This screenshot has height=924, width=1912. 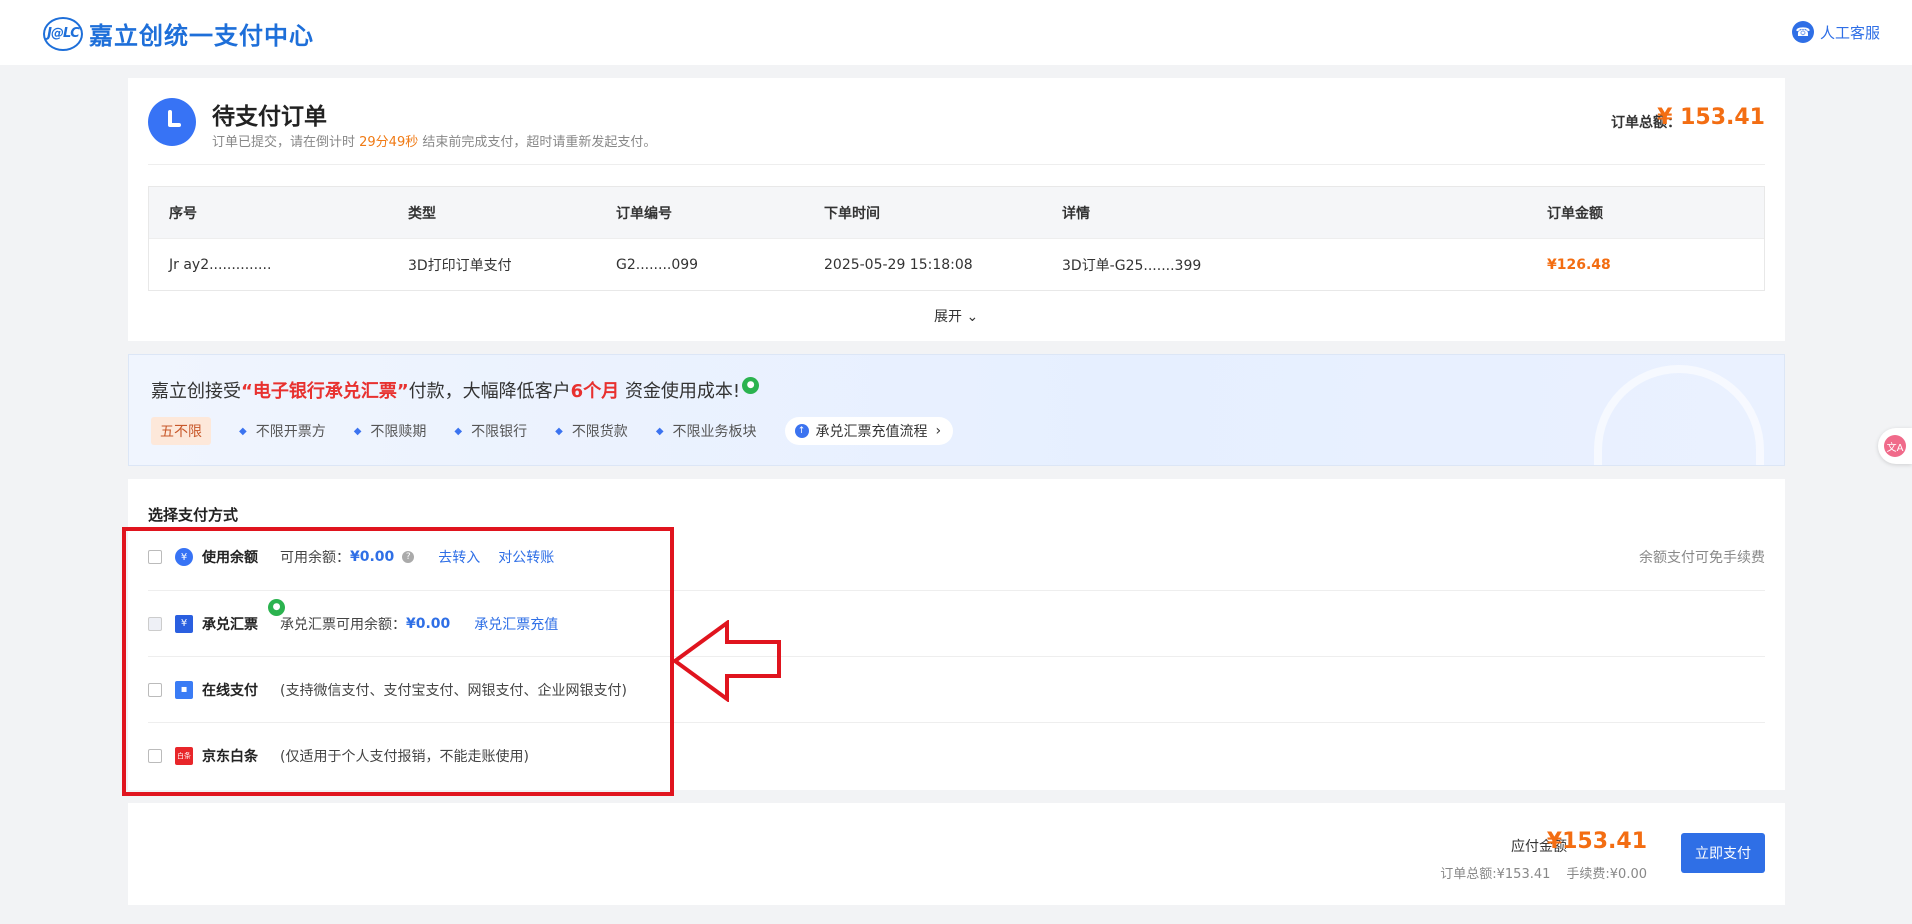 I want to click on payment-heading: 选择支付方式, so click(x=193, y=515).